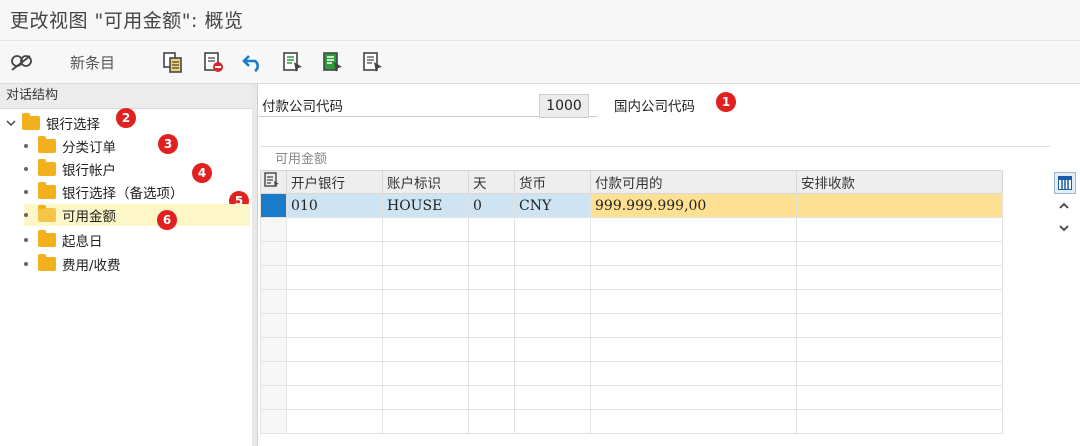 The width and height of the screenshot is (1080, 446). What do you see at coordinates (693, 205) in the screenshot?
I see `cell-available-payment: 999.999.999,00` at bounding box center [693, 205].